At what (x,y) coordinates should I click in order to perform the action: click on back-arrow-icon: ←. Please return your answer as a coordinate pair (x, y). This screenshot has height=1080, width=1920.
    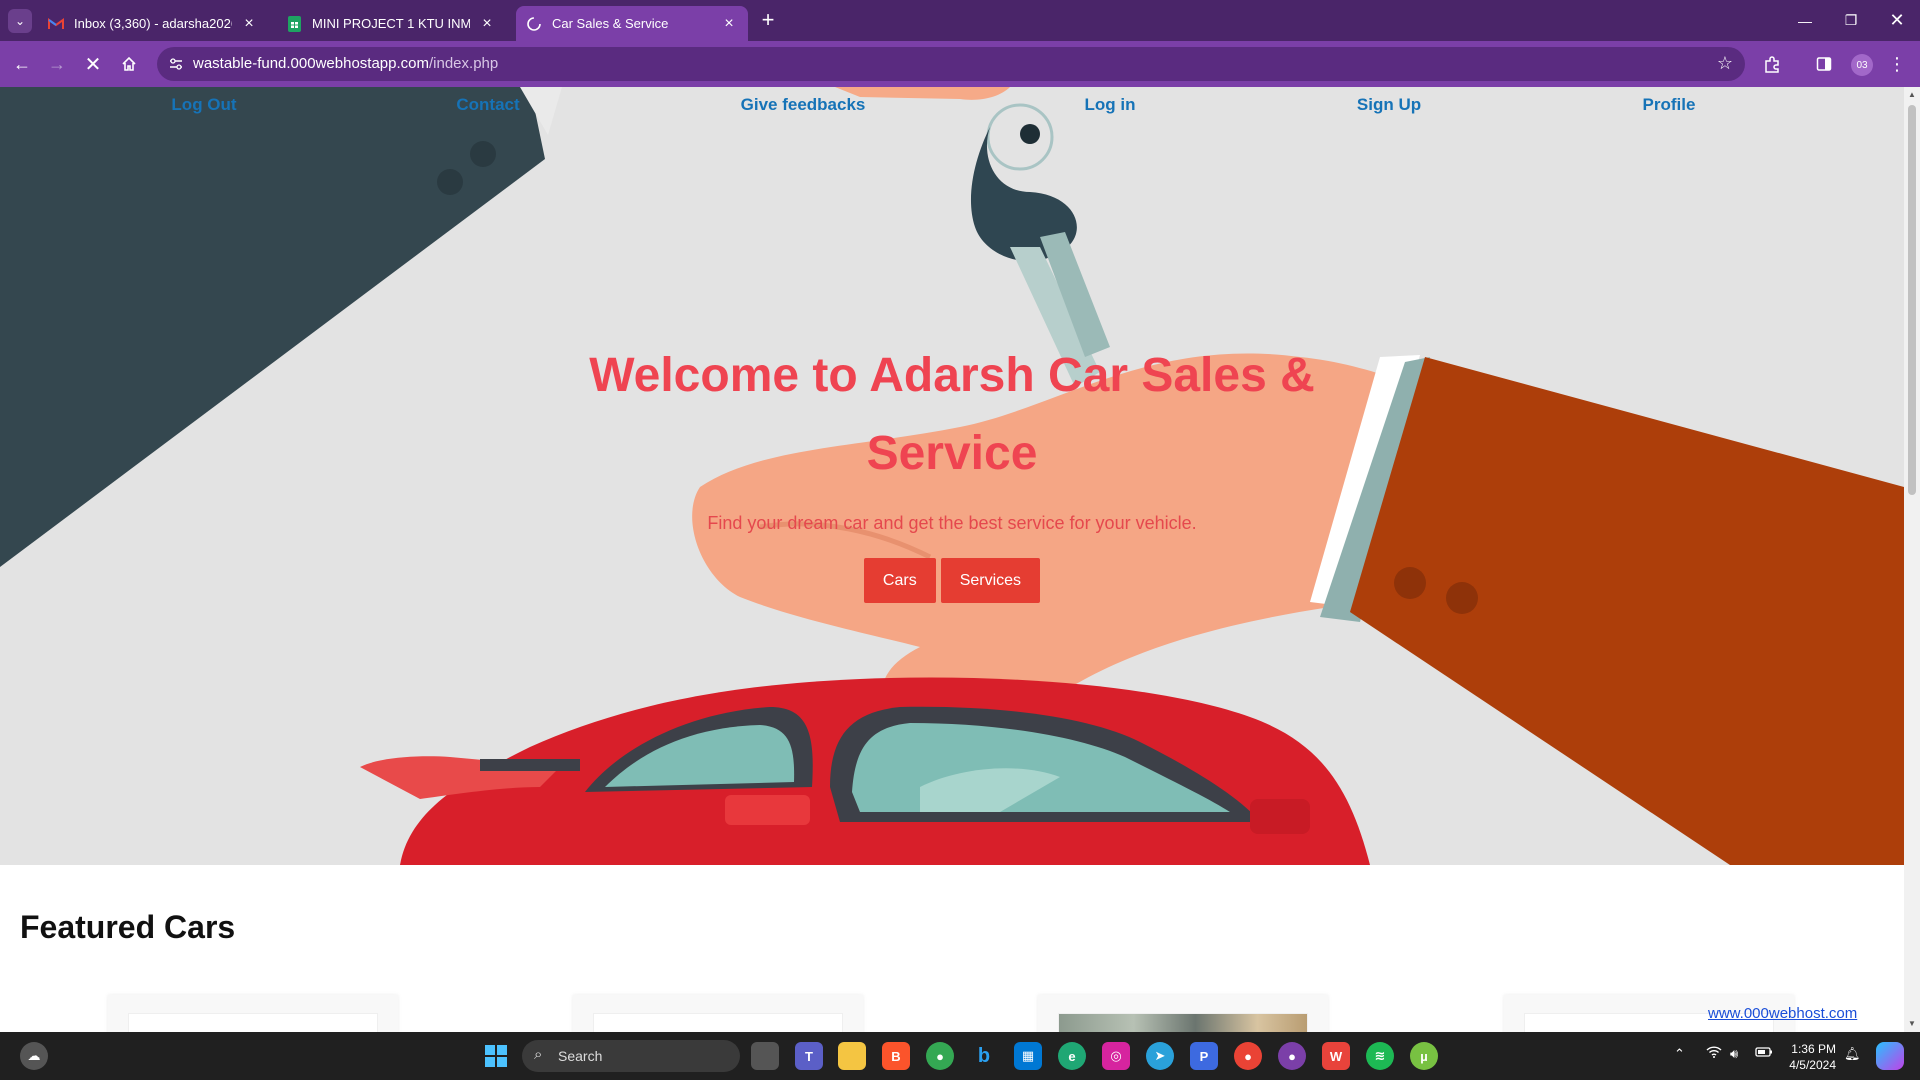
    Looking at the image, I should click on (22, 64).